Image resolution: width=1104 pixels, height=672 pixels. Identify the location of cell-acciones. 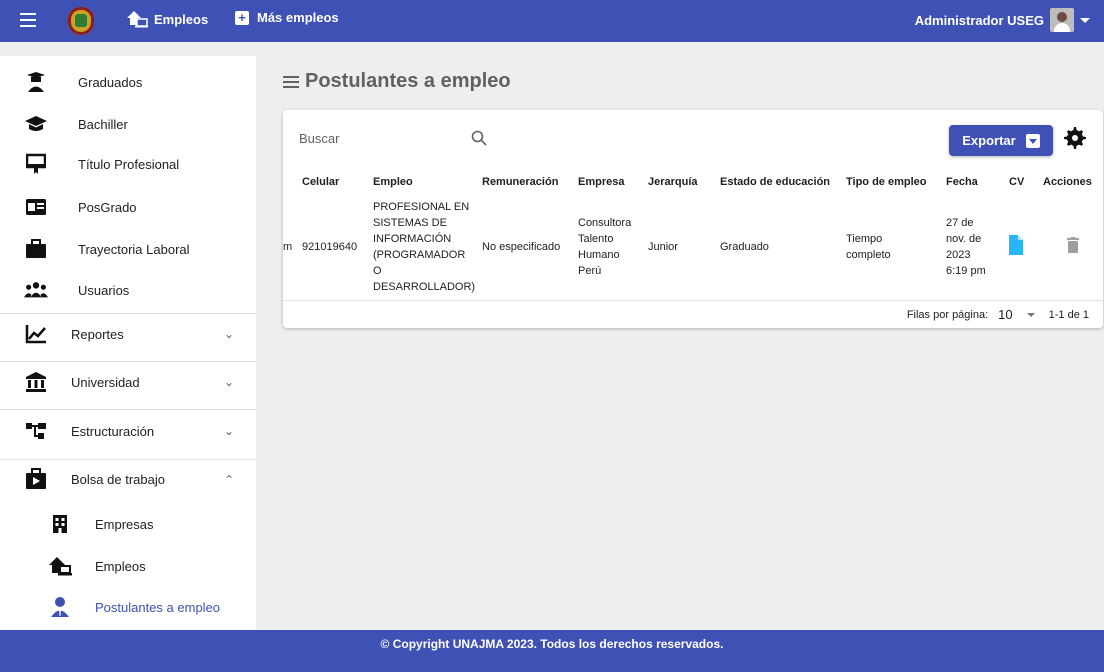
(1073, 247).